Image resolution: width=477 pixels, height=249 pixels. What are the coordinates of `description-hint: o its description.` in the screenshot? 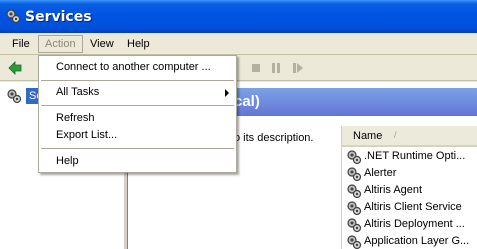 It's located at (274, 138).